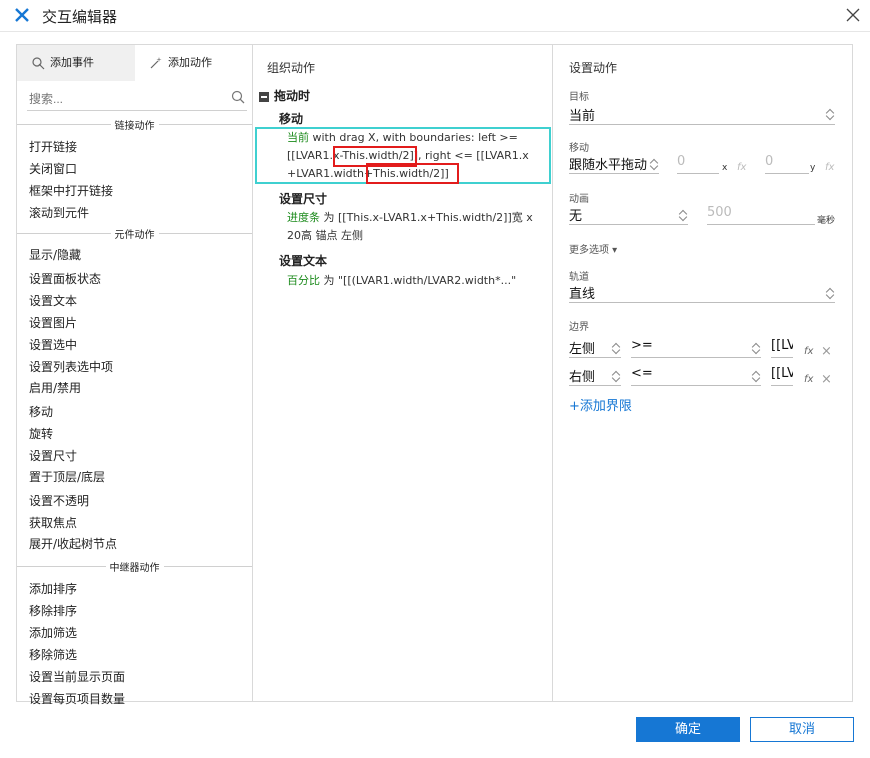 The width and height of the screenshot is (870, 758). What do you see at coordinates (787, 164) in the screenshot?
I see `y-input: 0` at bounding box center [787, 164].